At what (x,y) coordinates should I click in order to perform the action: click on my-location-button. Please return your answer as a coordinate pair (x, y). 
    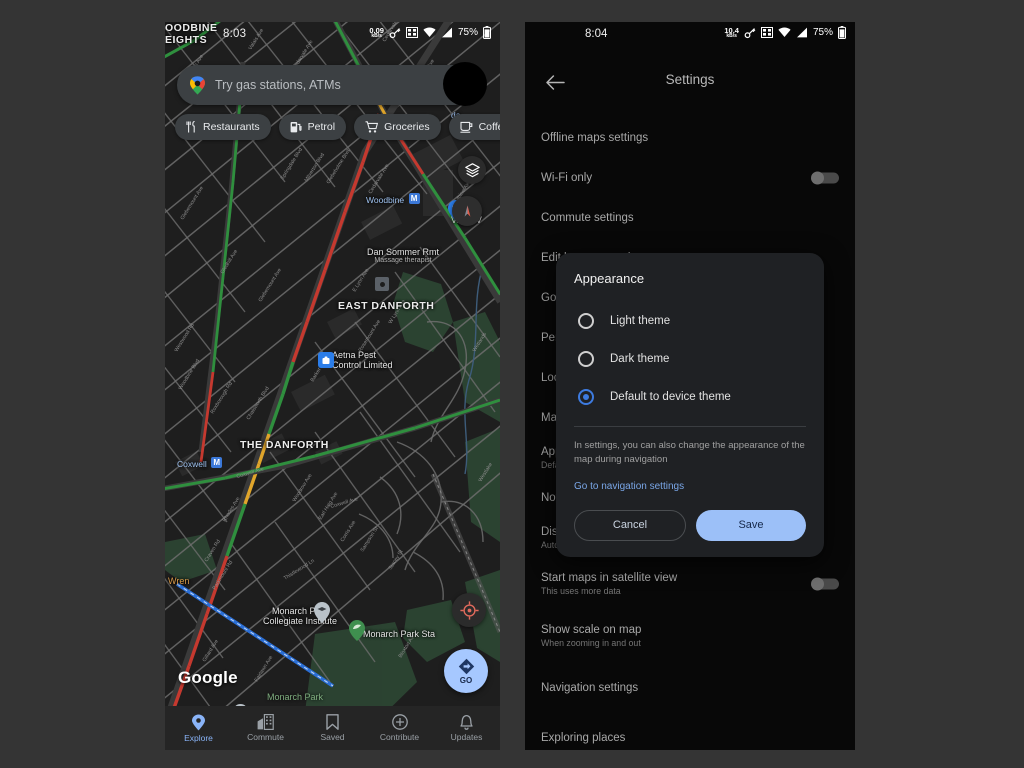
    Looking at the image, I should click on (469, 610).